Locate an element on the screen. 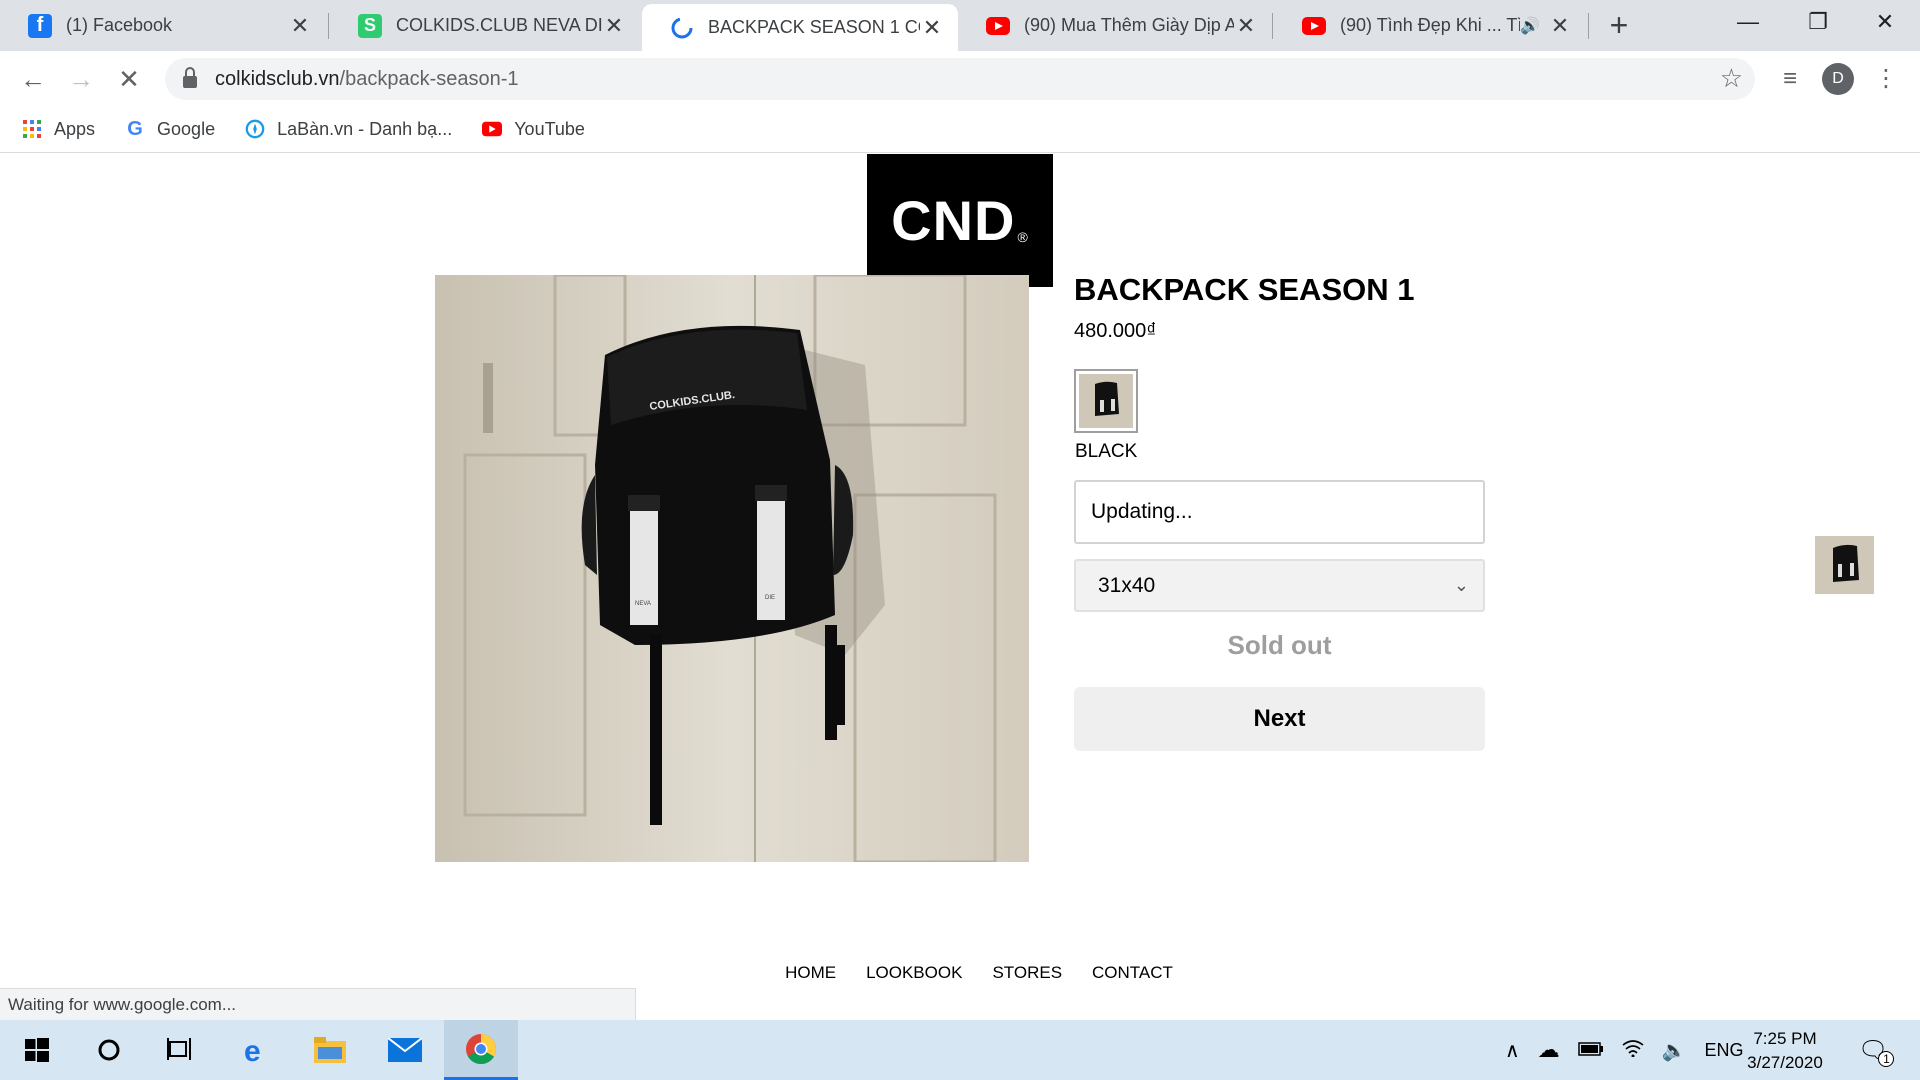 The width and height of the screenshot is (1920, 1080). chevron-down-icon: ⌄ is located at coordinates (1461, 585).